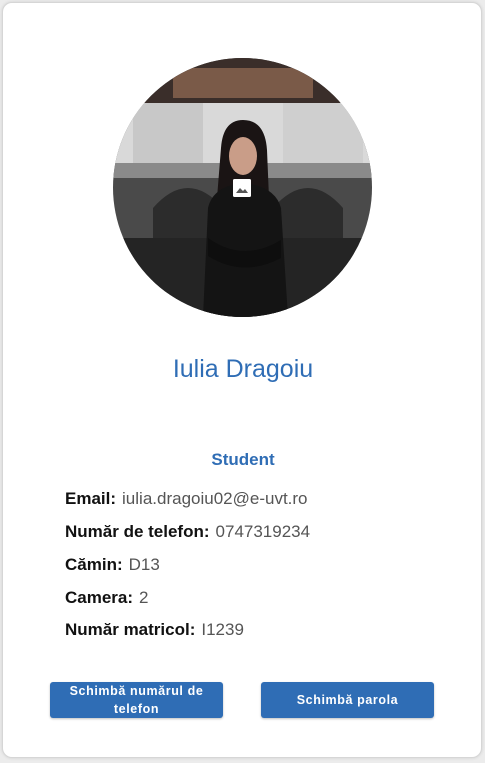 The image size is (485, 763). I want to click on room-label: Camera:, so click(99, 597).